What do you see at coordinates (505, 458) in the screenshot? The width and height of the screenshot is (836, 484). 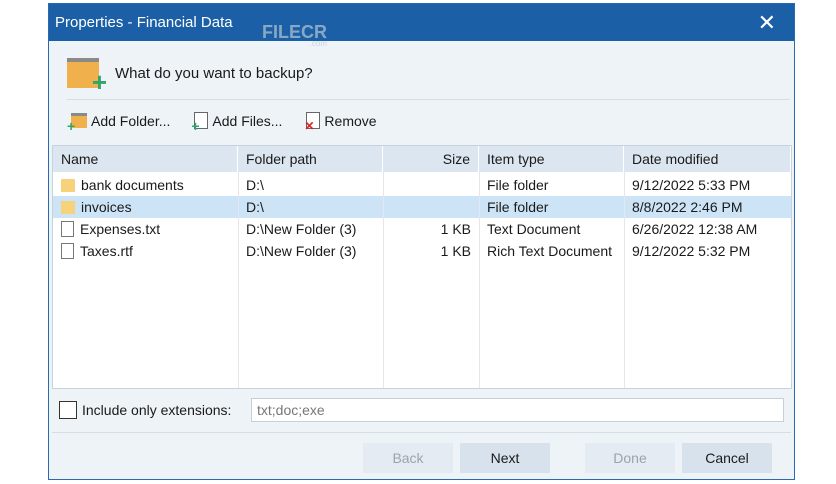 I see `next-button: Next` at bounding box center [505, 458].